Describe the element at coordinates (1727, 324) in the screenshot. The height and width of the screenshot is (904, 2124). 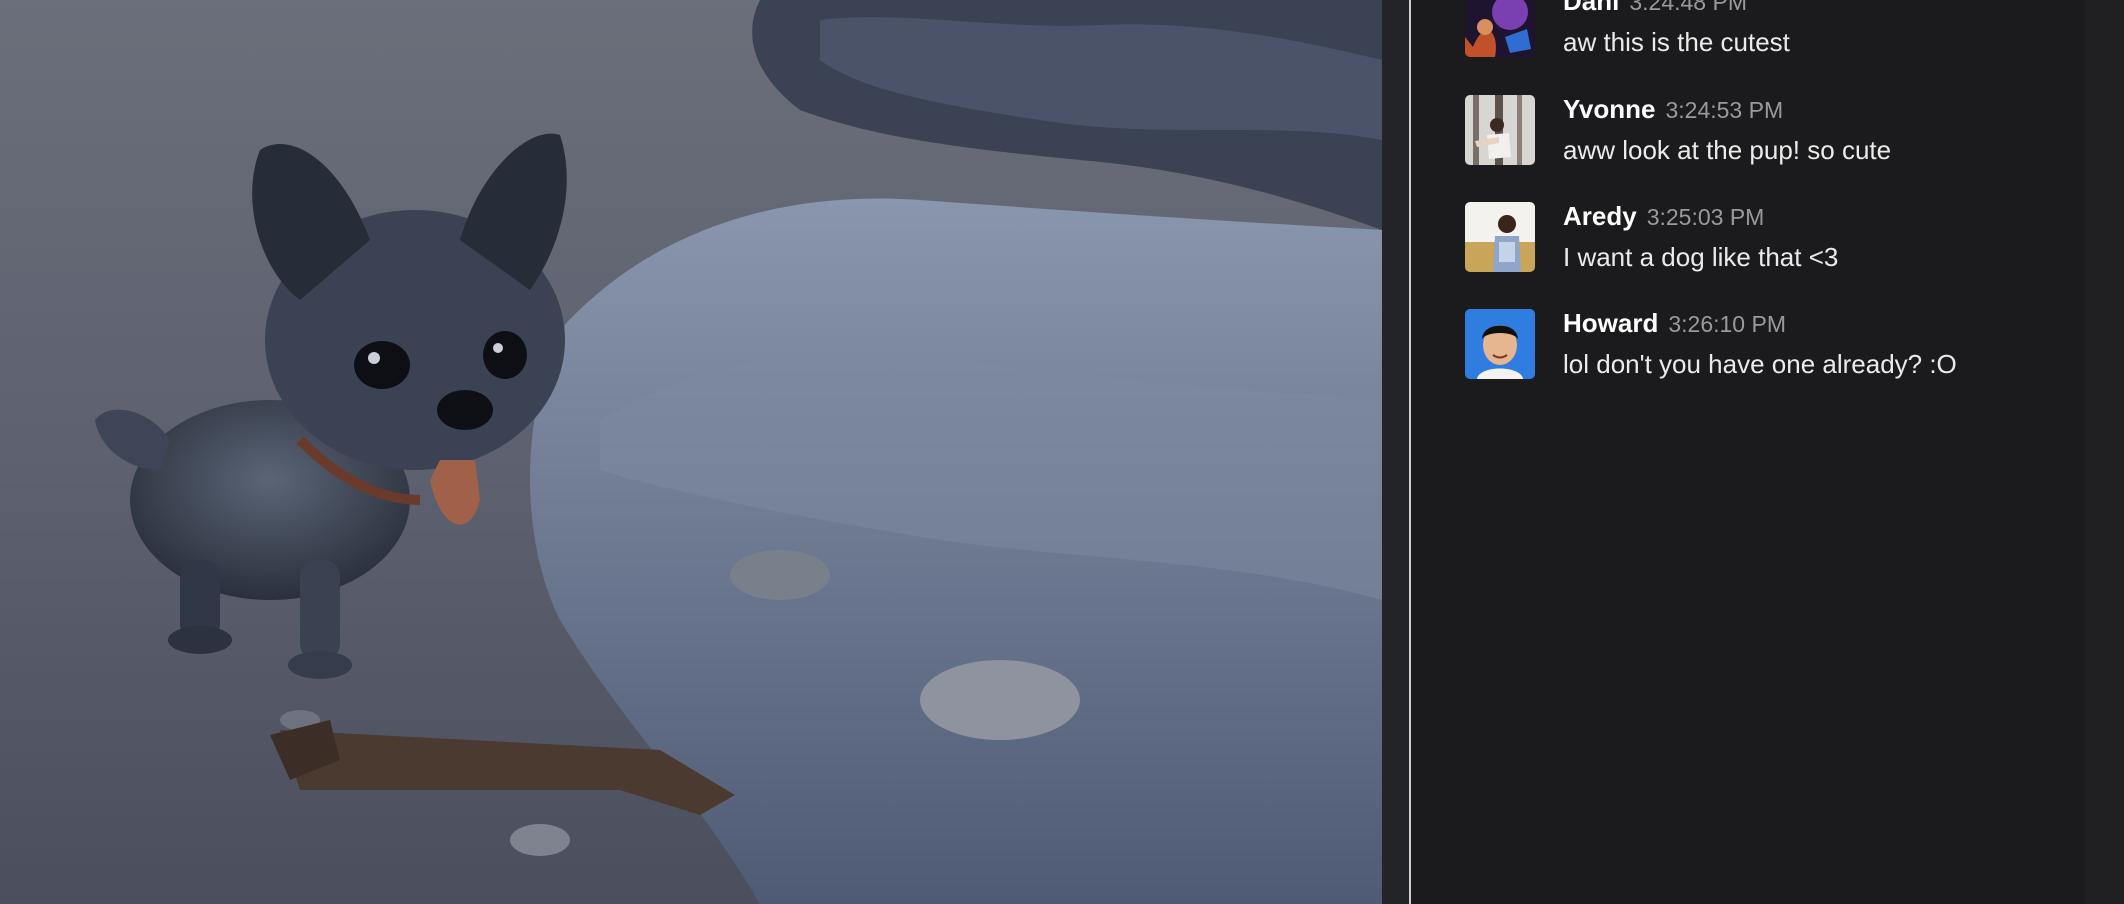
I see `timestamp: 3:26:10 PM` at that location.